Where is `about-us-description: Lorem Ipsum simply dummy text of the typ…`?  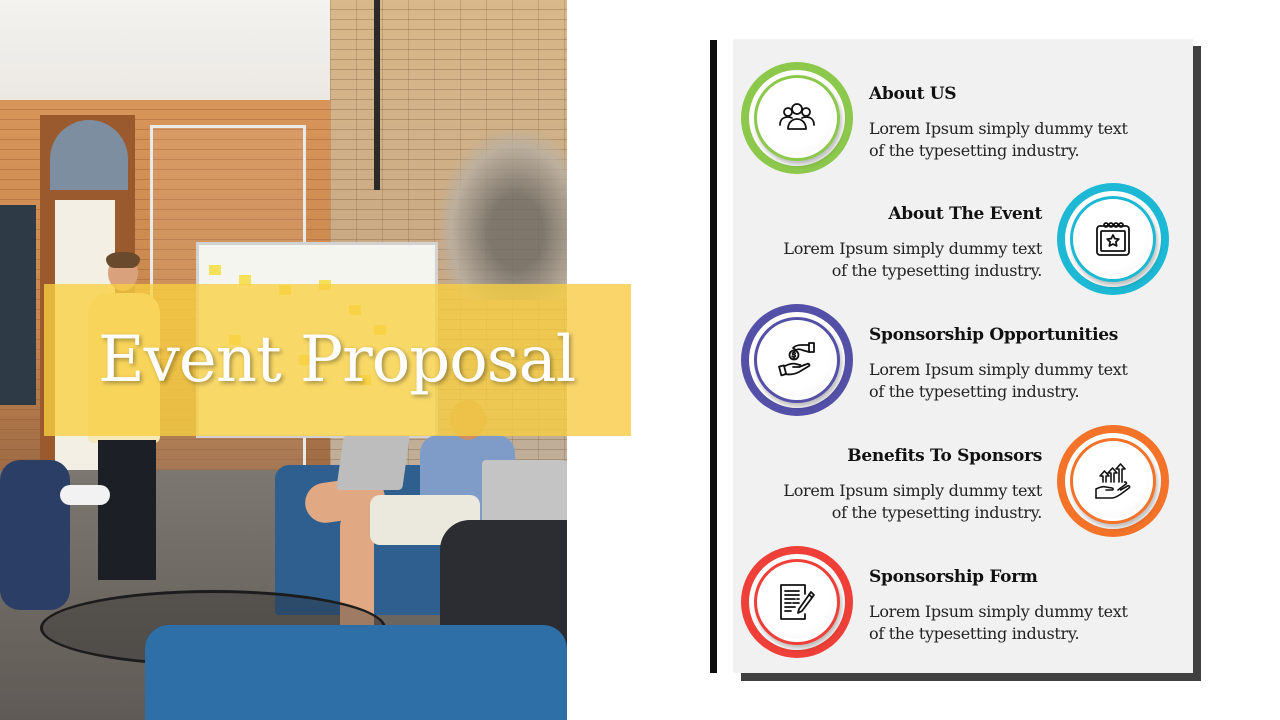
about-us-description: Lorem Ipsum simply dummy text of the typ… is located at coordinates (1019, 140).